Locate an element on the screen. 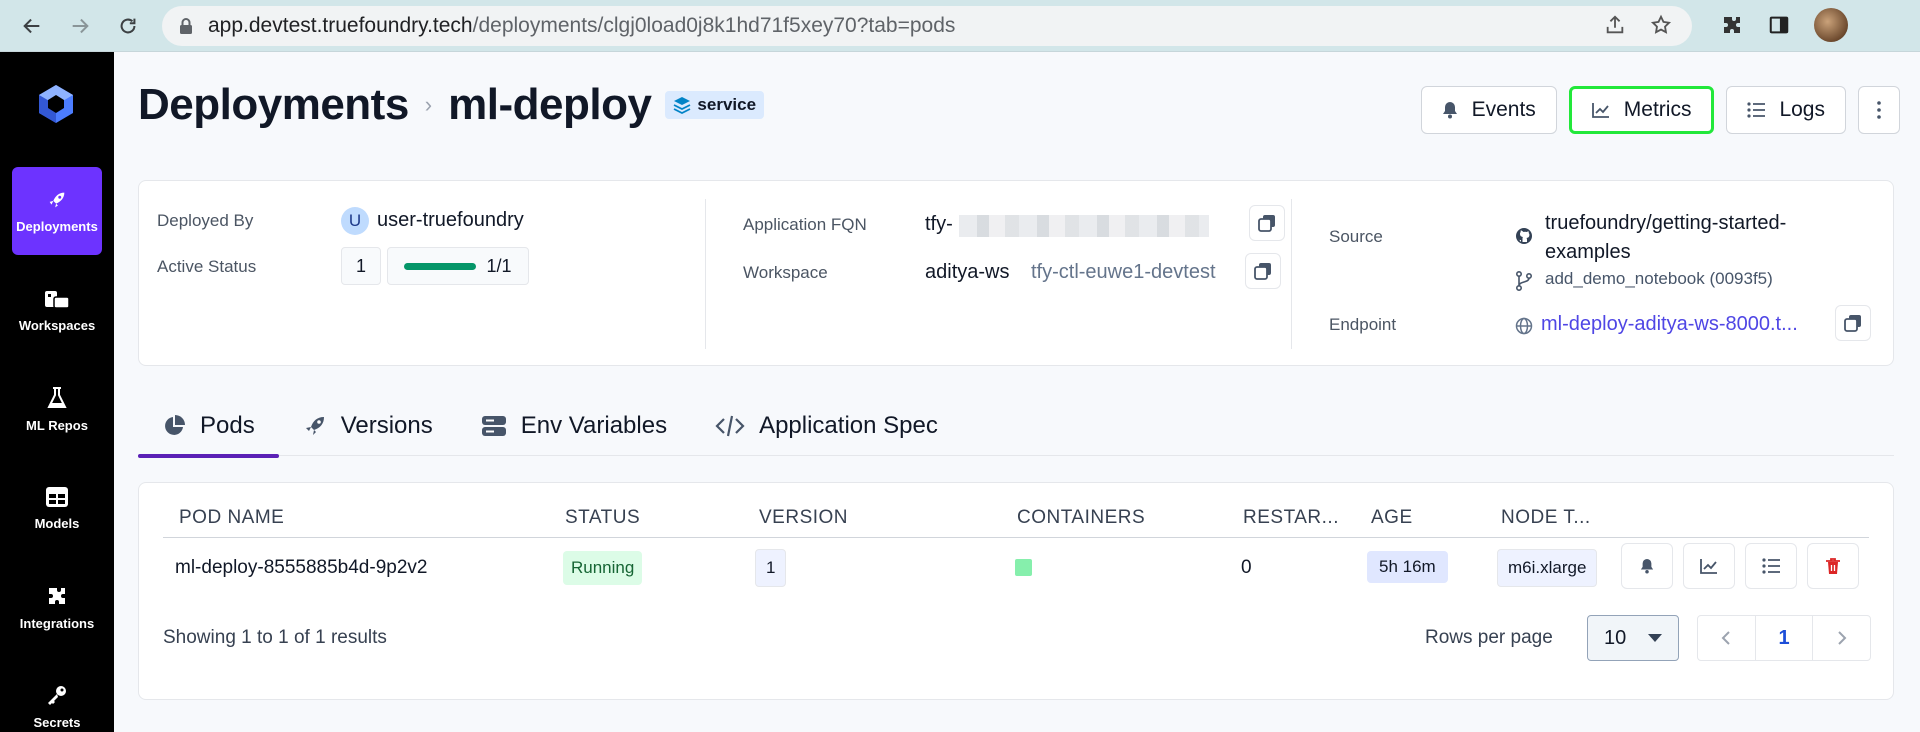 This screenshot has width=1920, height=732. metrics-button: Metrics is located at coordinates (1641, 110).